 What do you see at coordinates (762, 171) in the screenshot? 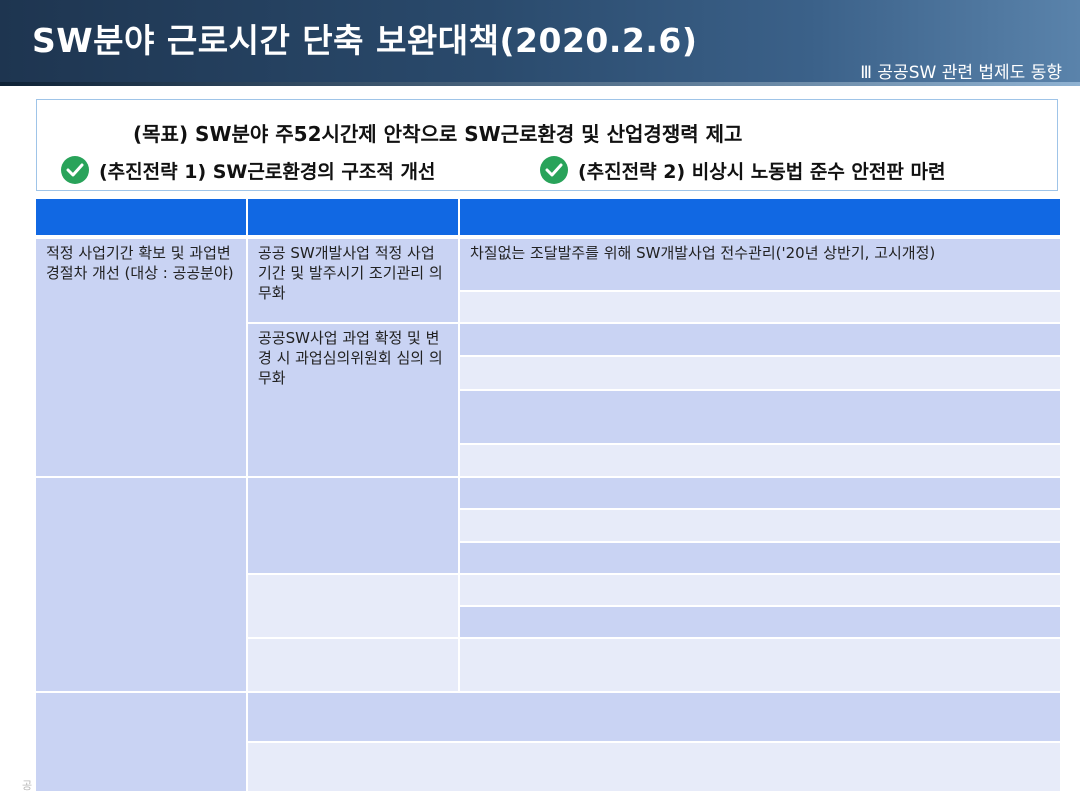
I see `strategy-2-label: (추진전략 2) 비상시 노동법 준수 안전판 마련` at bounding box center [762, 171].